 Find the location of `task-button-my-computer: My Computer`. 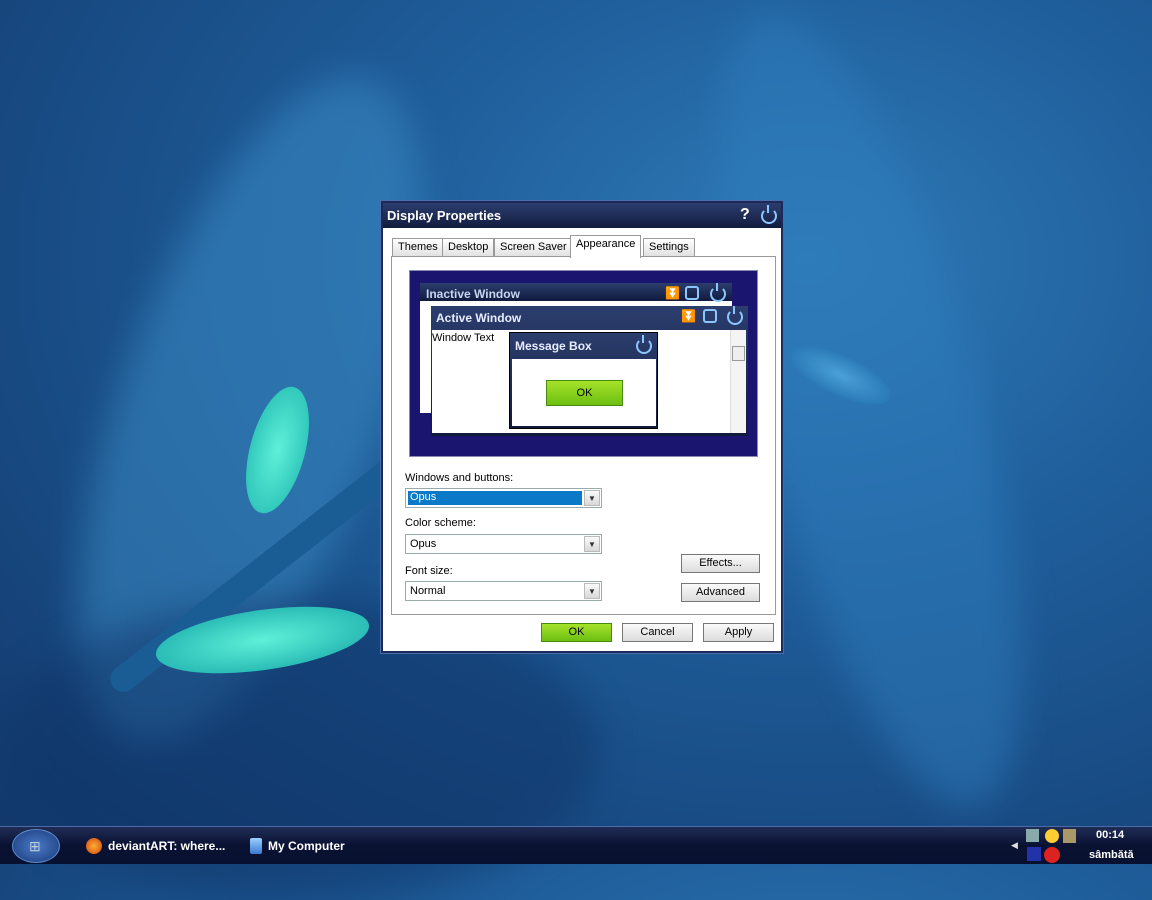

task-button-my-computer: My Computer is located at coordinates (297, 846).